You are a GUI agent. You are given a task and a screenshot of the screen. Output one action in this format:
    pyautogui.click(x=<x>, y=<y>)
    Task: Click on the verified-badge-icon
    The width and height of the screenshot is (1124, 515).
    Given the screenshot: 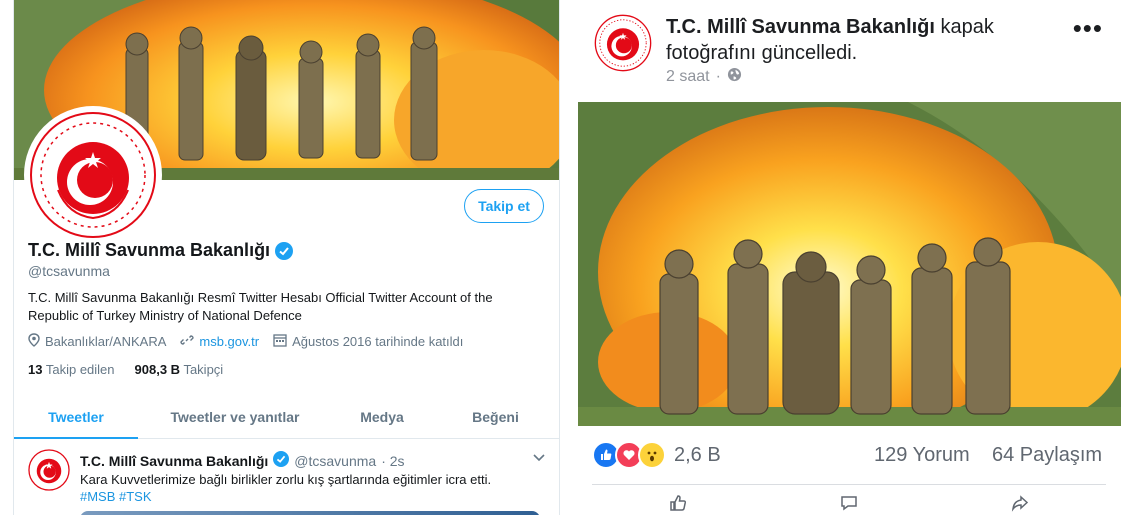 What is the action you would take?
    pyautogui.click(x=284, y=250)
    